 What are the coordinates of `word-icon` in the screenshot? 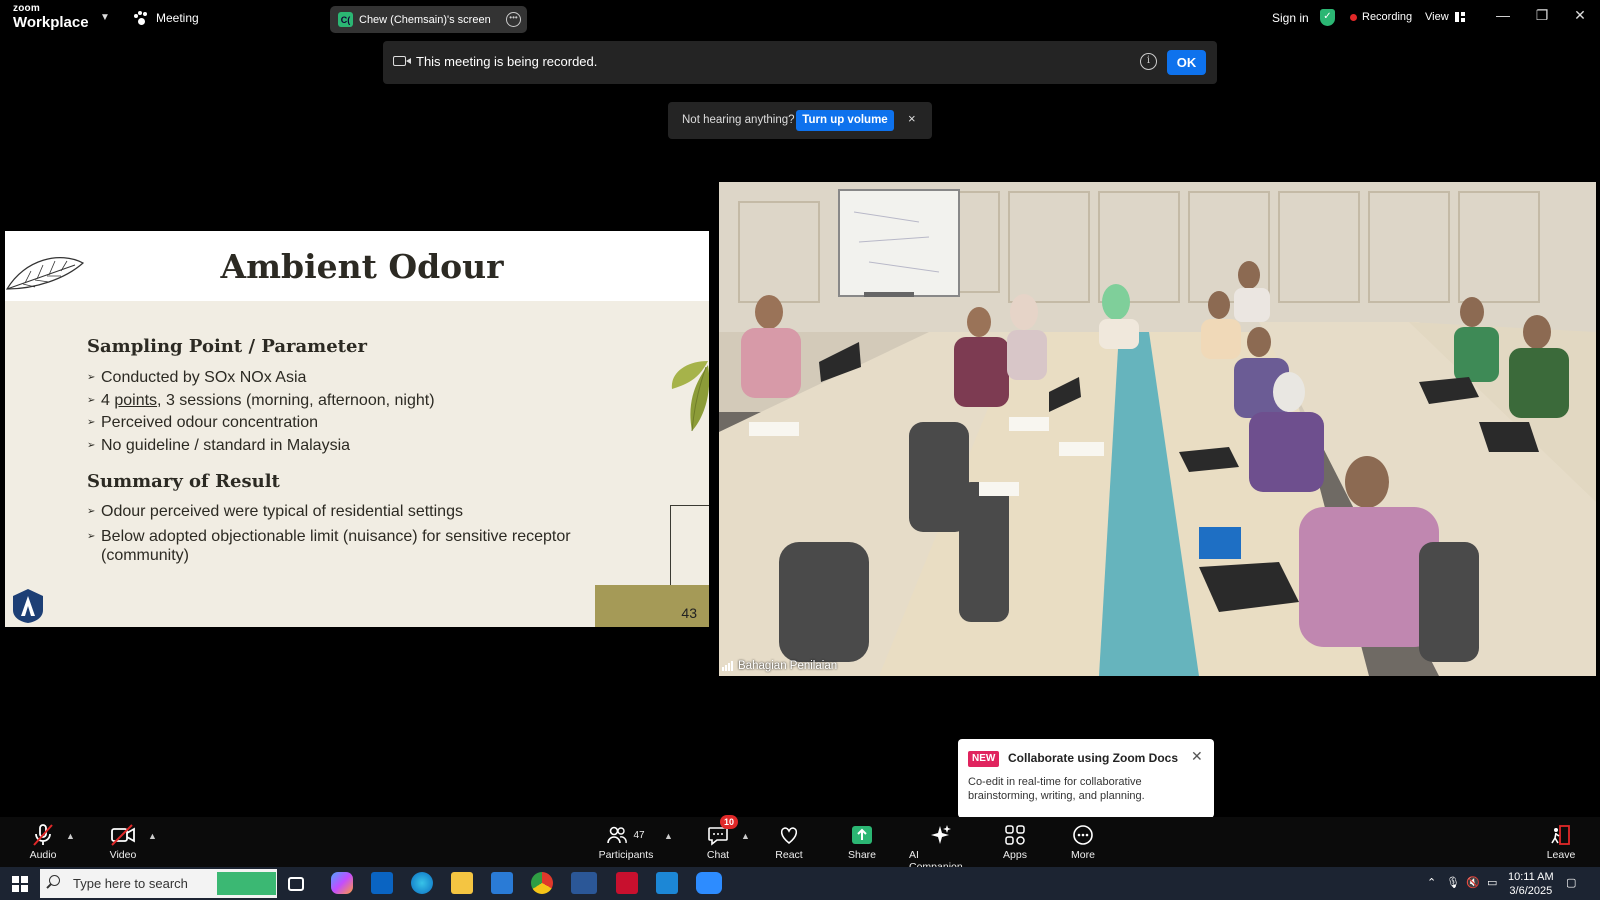 It's located at (584, 883).